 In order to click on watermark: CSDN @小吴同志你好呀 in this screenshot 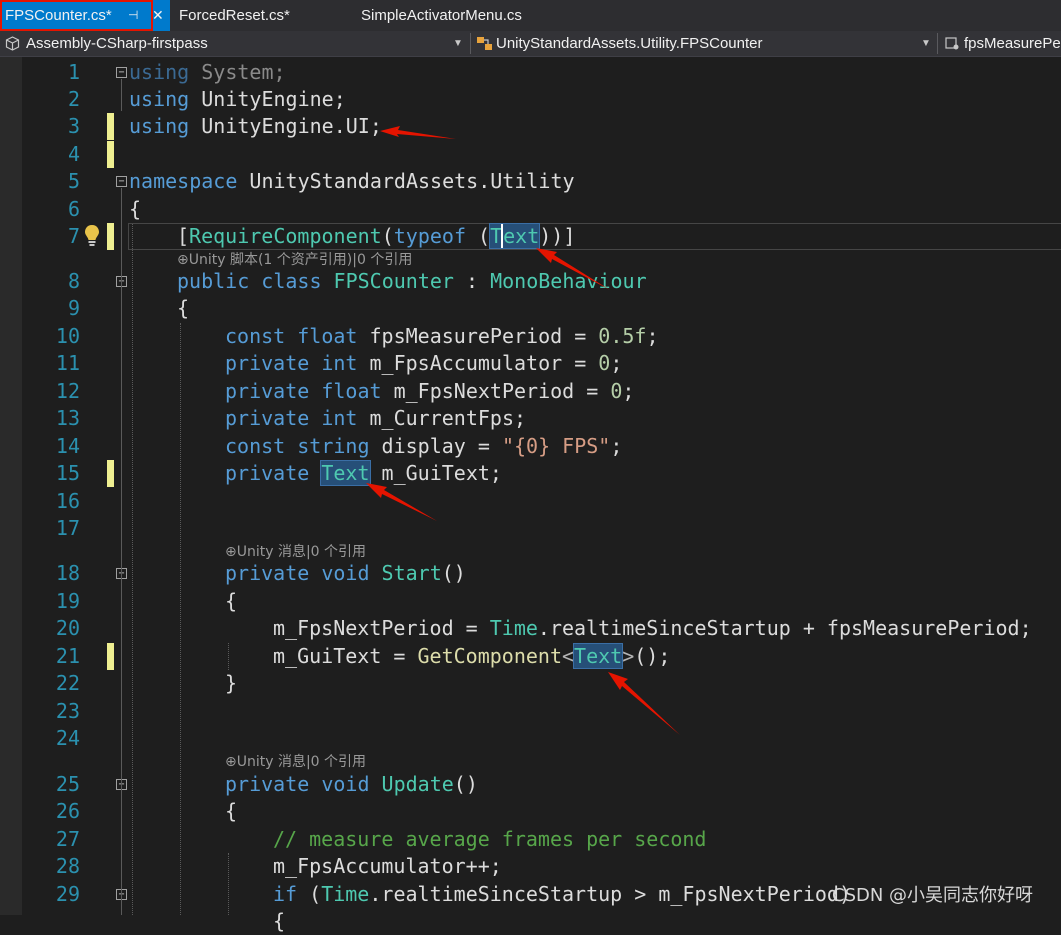, I will do `click(933, 895)`.